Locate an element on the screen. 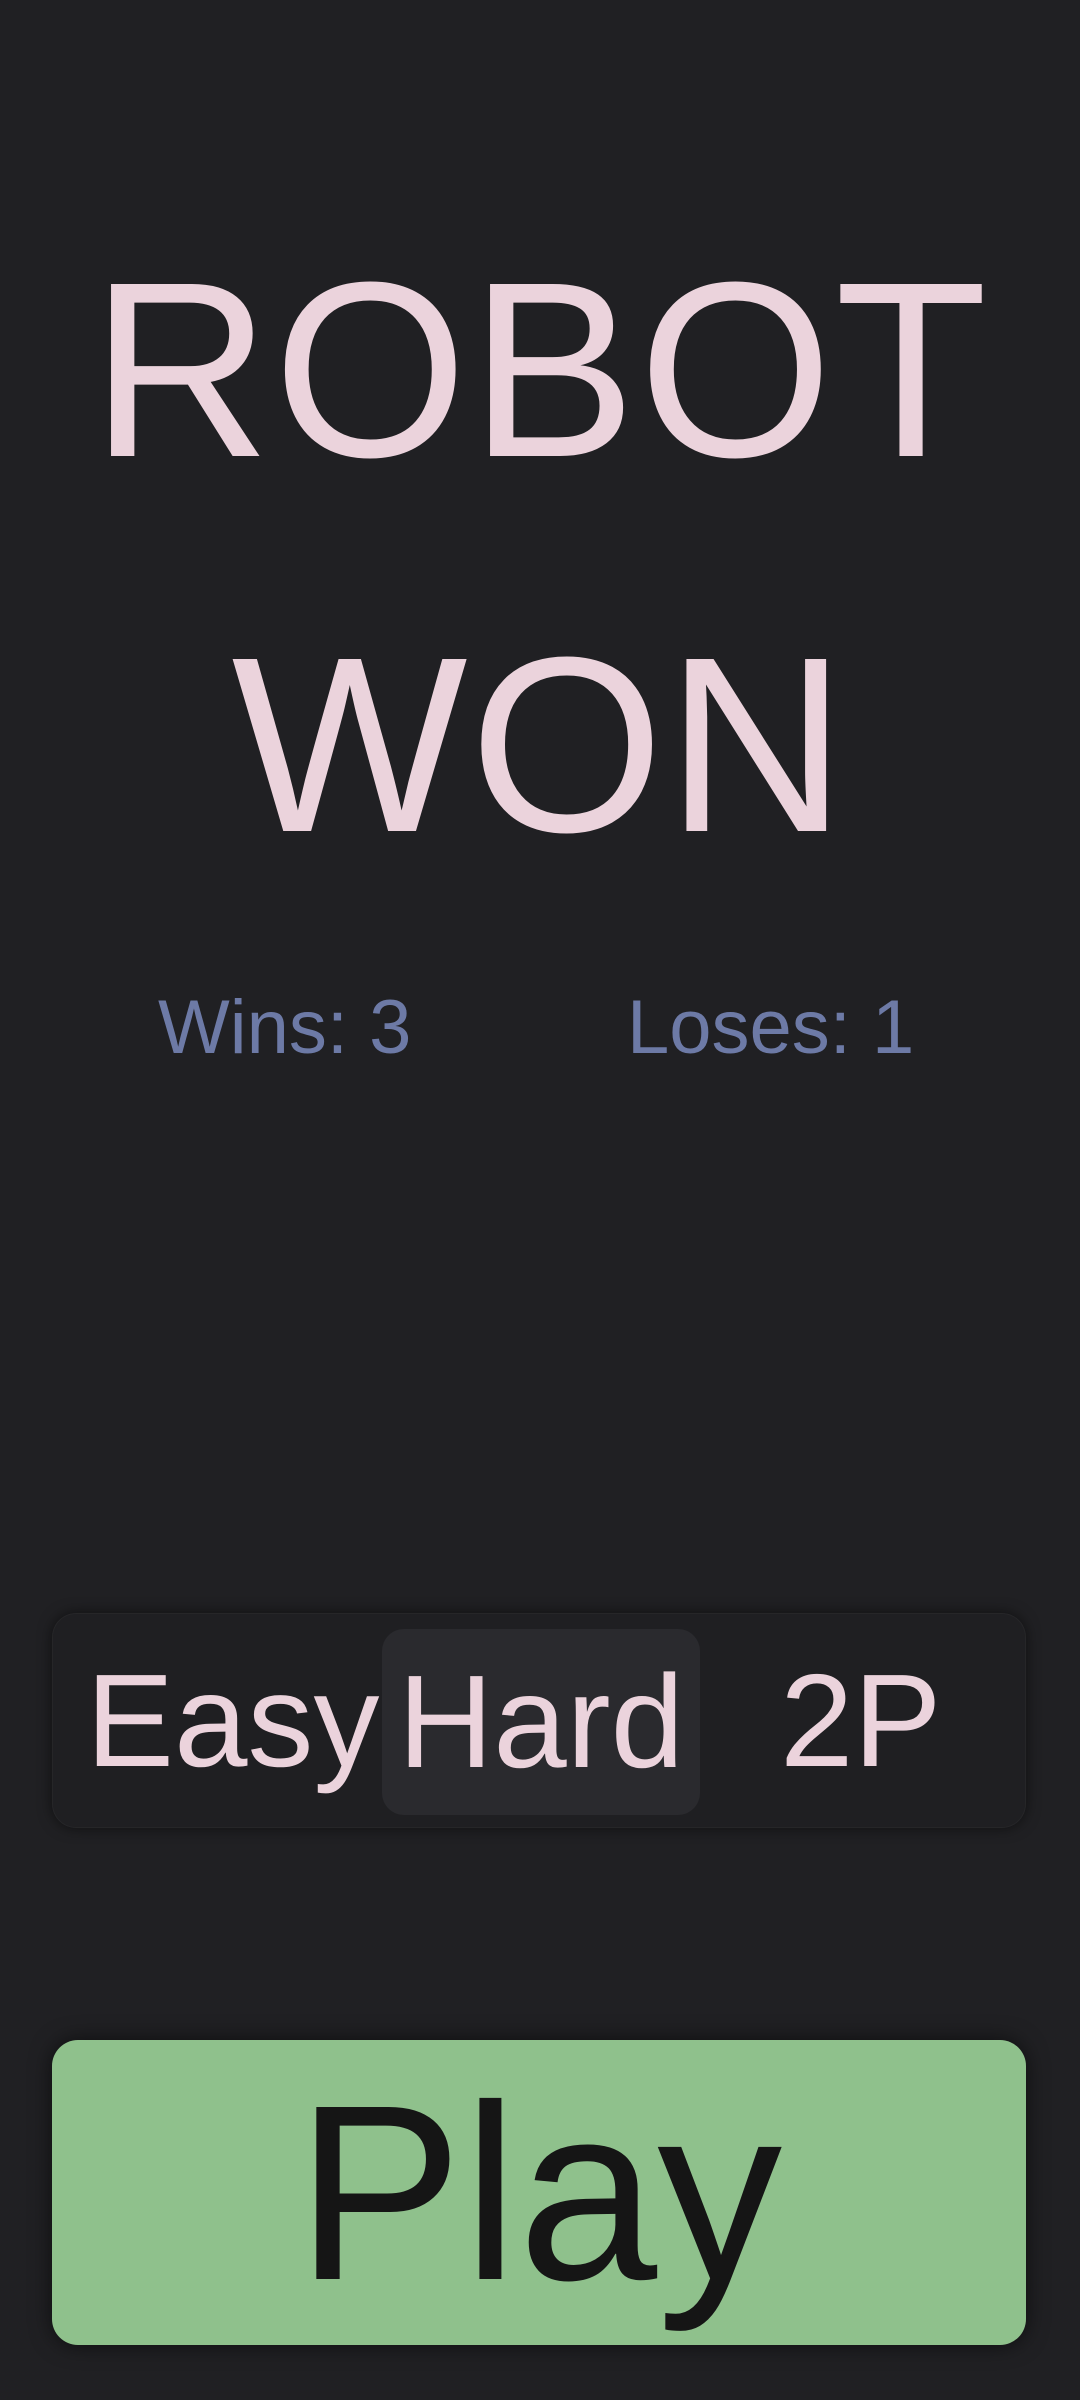  play-button: Play is located at coordinates (539, 2192).